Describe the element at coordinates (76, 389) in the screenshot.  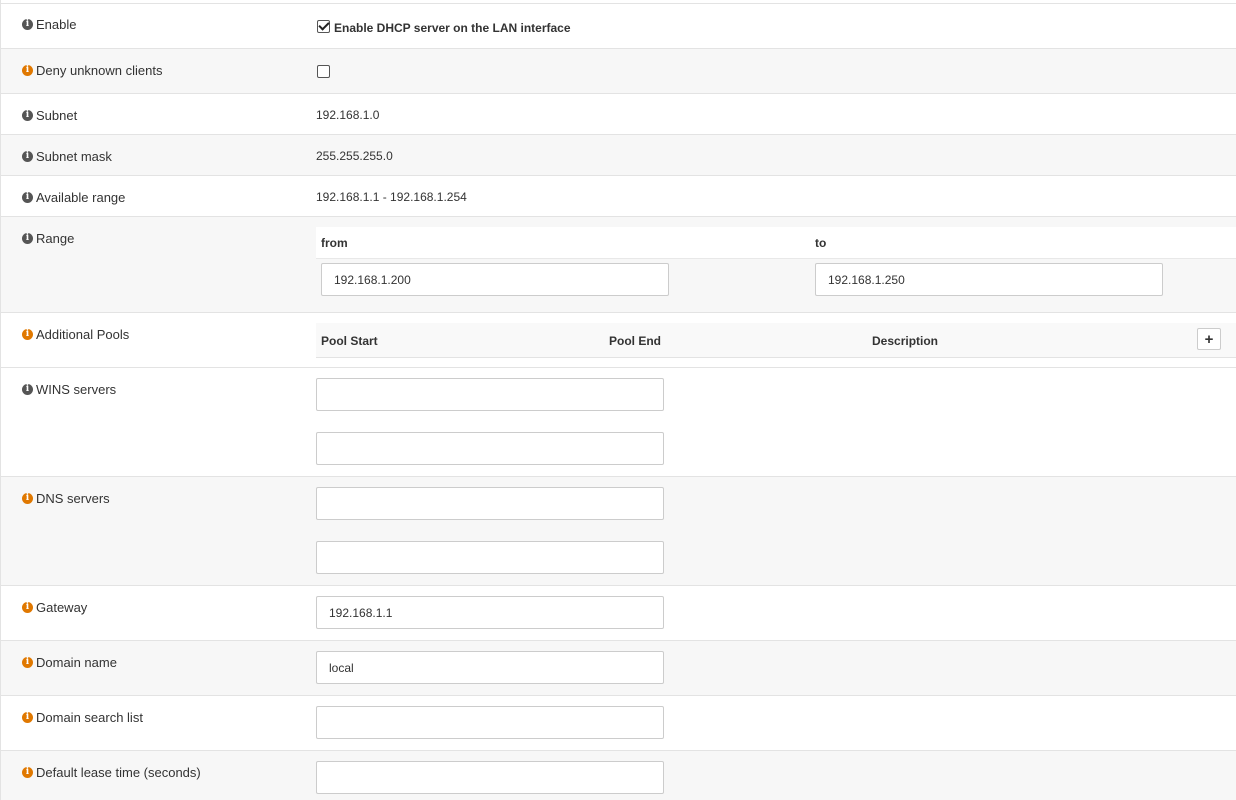
I see `wins-servers-label-text: WINS servers` at that location.